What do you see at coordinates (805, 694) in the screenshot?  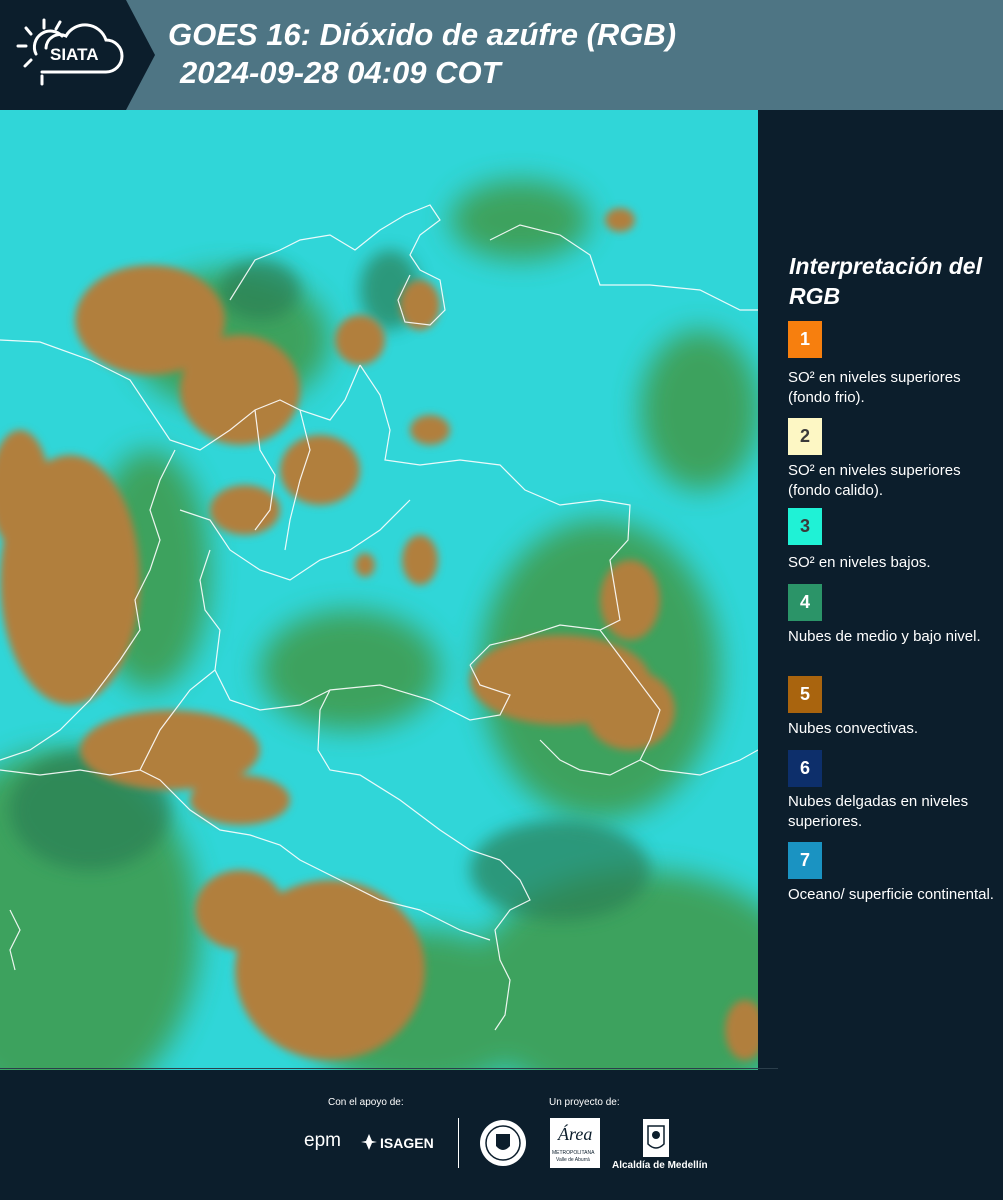 I see `legend-swatch-5: 5` at bounding box center [805, 694].